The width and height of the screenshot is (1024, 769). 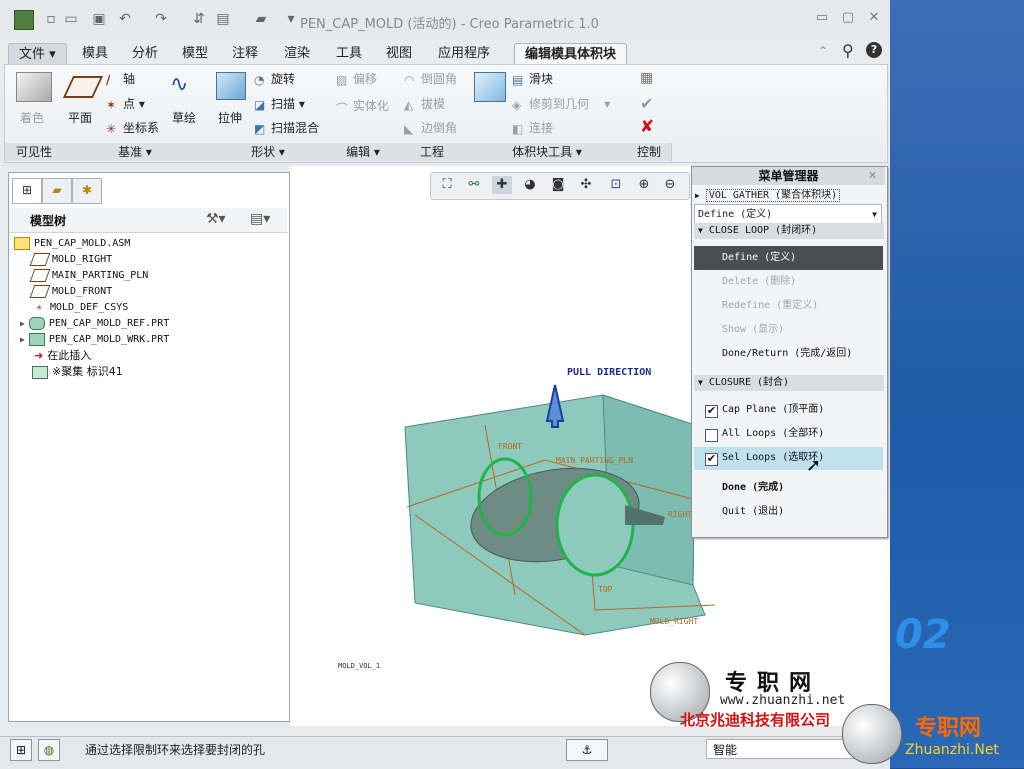 I want to click on shade-button: 着色, so click(x=32, y=117).